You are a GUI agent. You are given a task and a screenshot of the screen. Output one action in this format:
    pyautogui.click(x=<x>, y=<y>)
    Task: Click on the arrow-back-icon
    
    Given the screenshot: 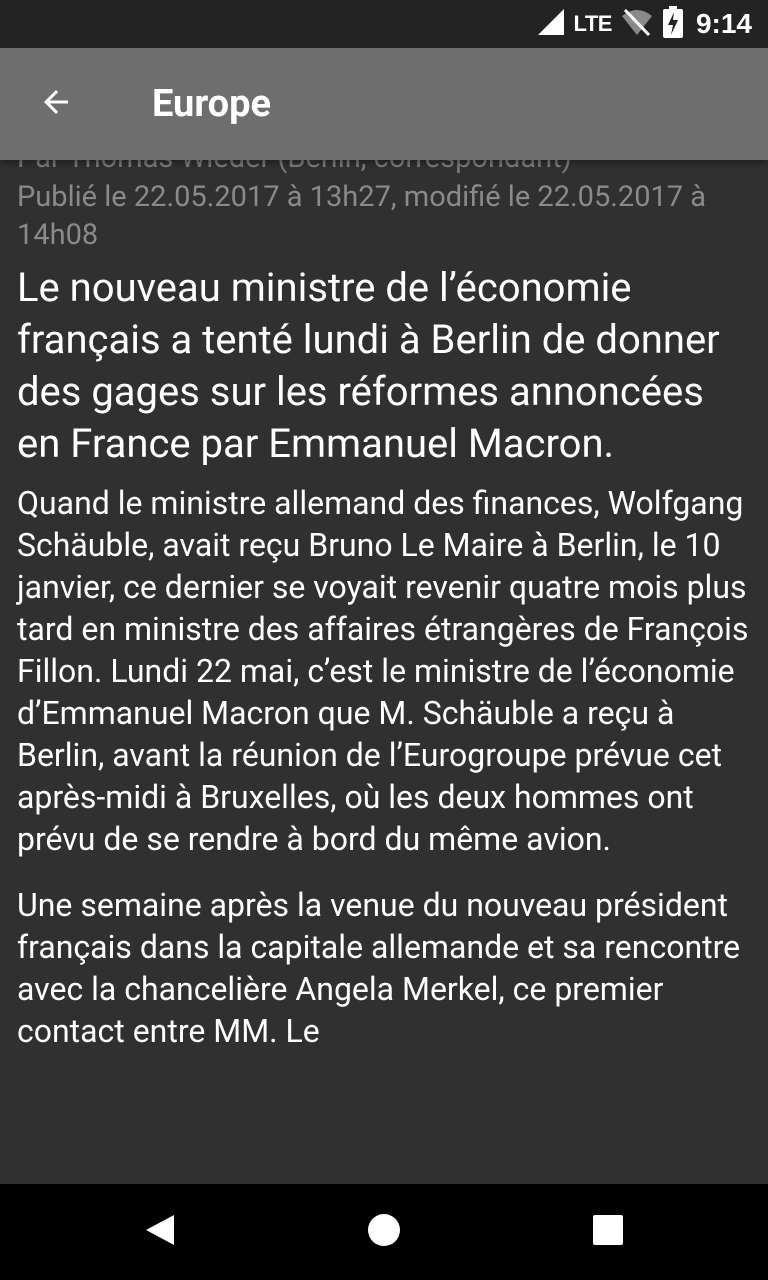 What is the action you would take?
    pyautogui.click(x=56, y=104)
    